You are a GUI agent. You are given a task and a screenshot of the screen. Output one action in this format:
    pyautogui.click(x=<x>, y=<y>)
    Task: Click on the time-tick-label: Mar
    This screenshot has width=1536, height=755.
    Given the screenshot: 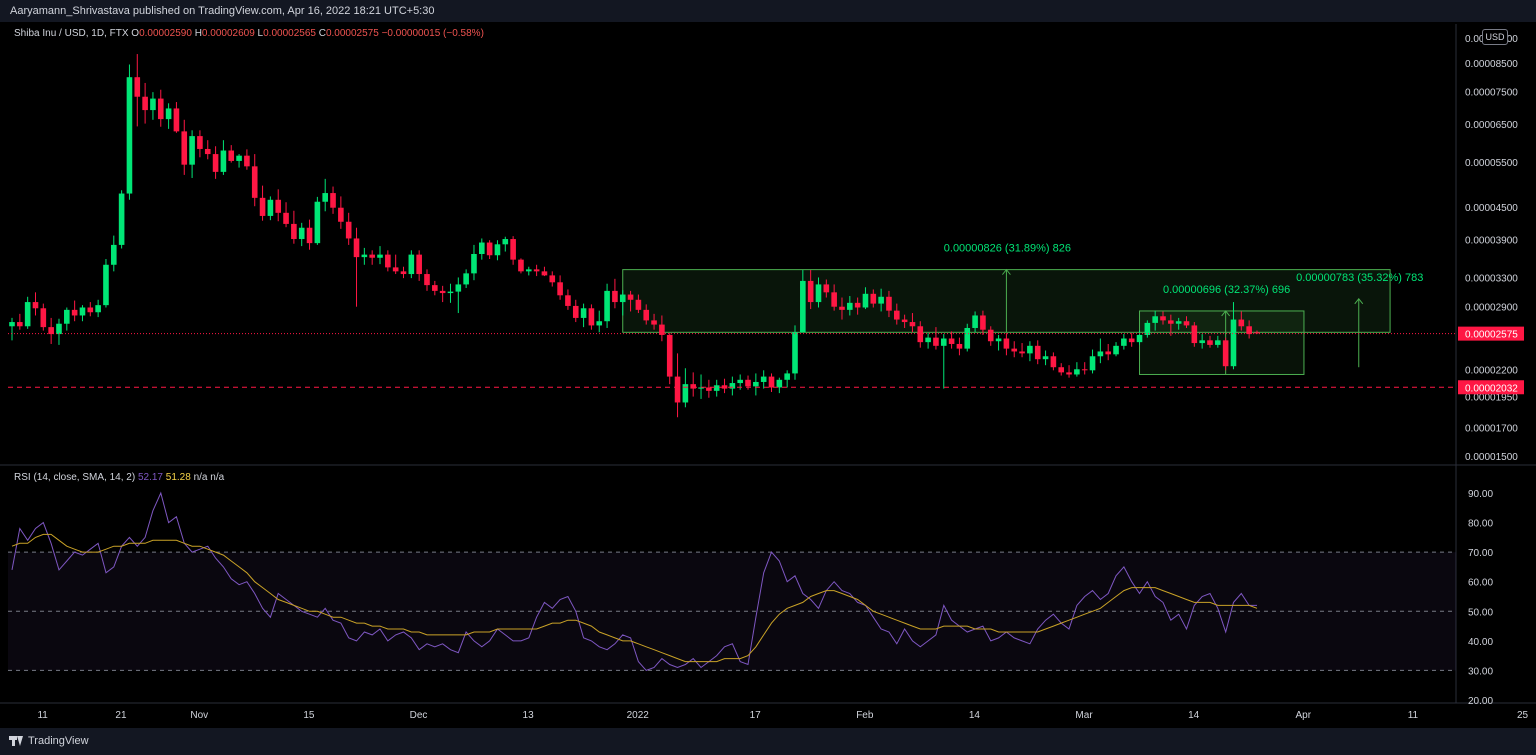 What is the action you would take?
    pyautogui.click(x=1084, y=715)
    